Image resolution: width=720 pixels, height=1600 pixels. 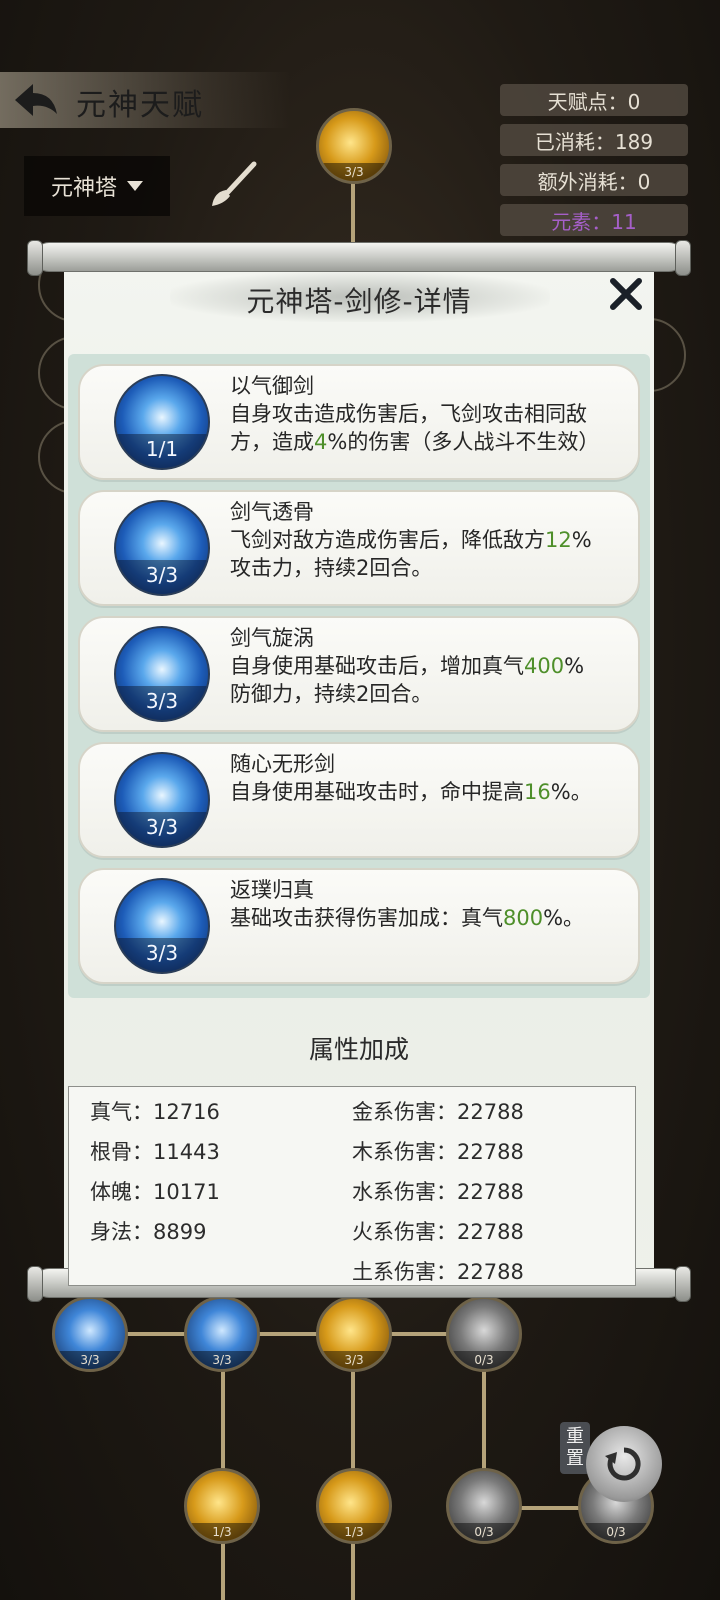 I want to click on page-title: 元神天赋, so click(x=140, y=105).